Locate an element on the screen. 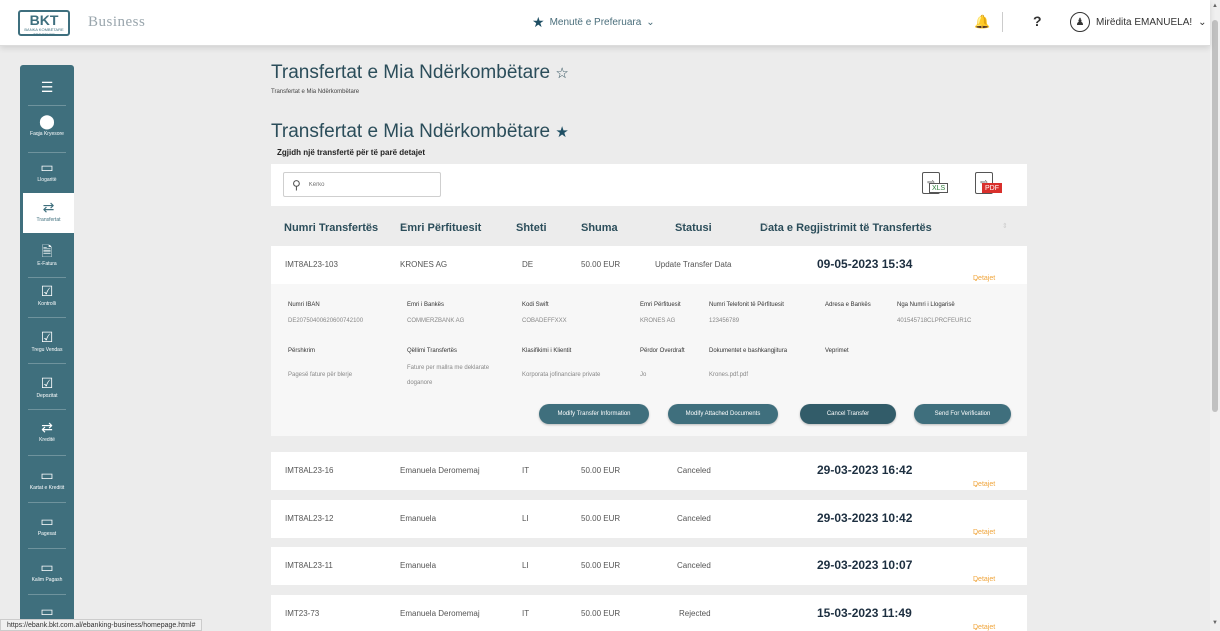 This screenshot has height=631, width=1220. home-icon: ⬤ is located at coordinates (47, 121).